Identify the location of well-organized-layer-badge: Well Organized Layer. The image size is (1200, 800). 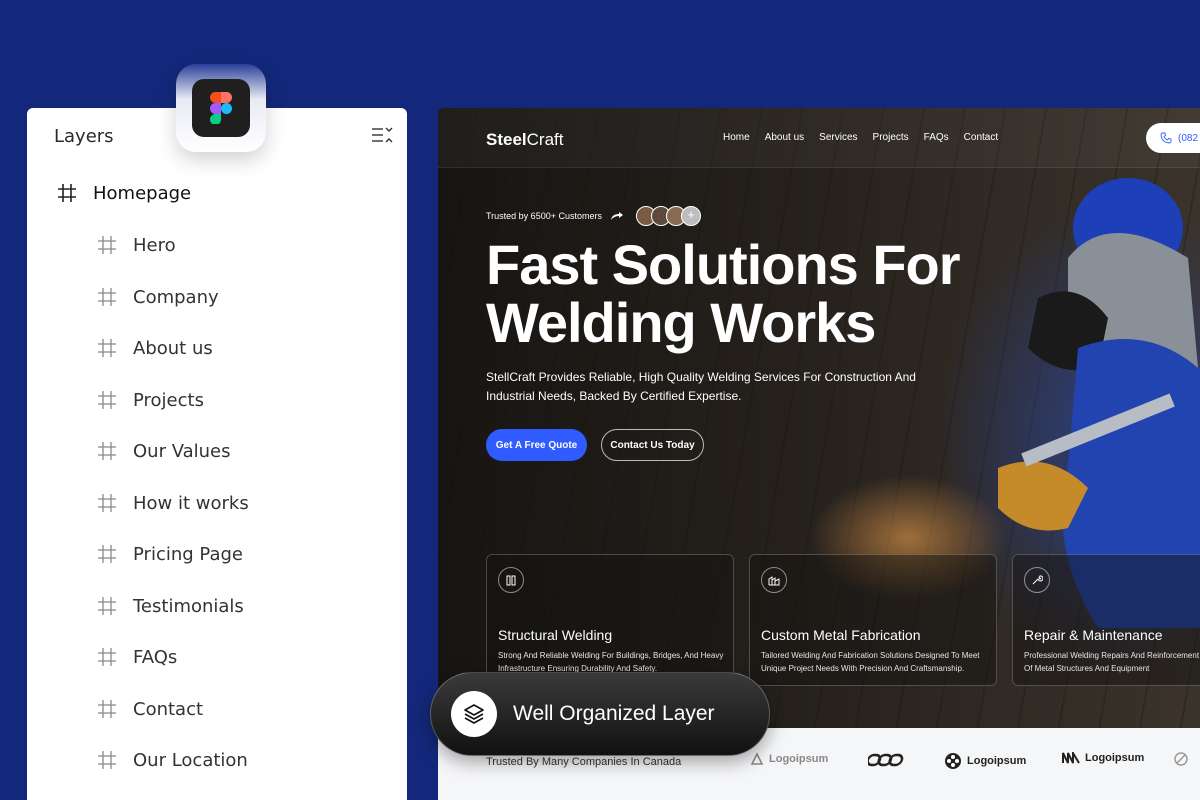
(600, 714).